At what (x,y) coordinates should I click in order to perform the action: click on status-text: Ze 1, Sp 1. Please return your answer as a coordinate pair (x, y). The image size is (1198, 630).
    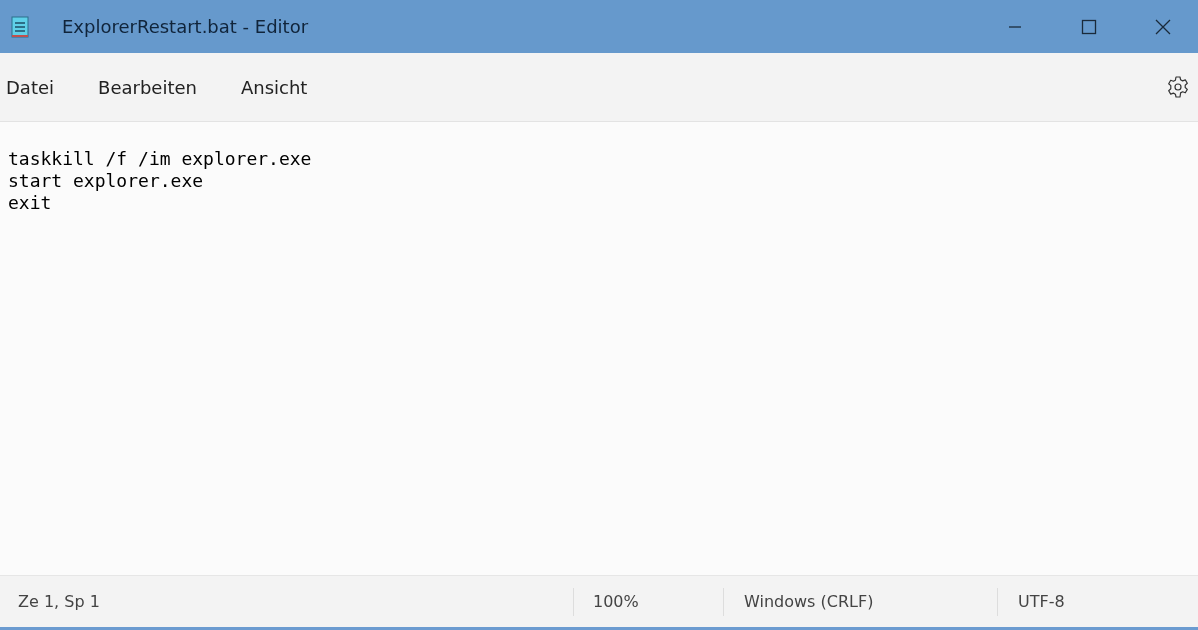
    Looking at the image, I should click on (59, 601).